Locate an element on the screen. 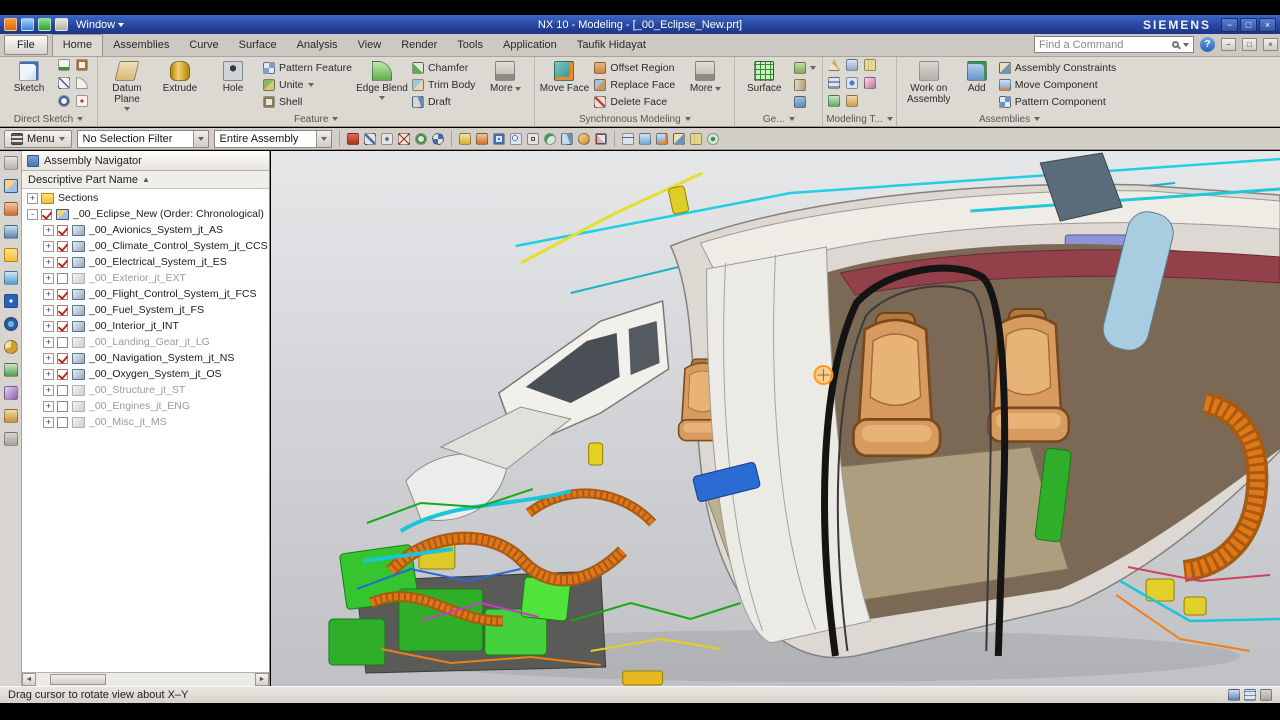 The image size is (1280, 720). window-menu: Window is located at coordinates (100, 25).